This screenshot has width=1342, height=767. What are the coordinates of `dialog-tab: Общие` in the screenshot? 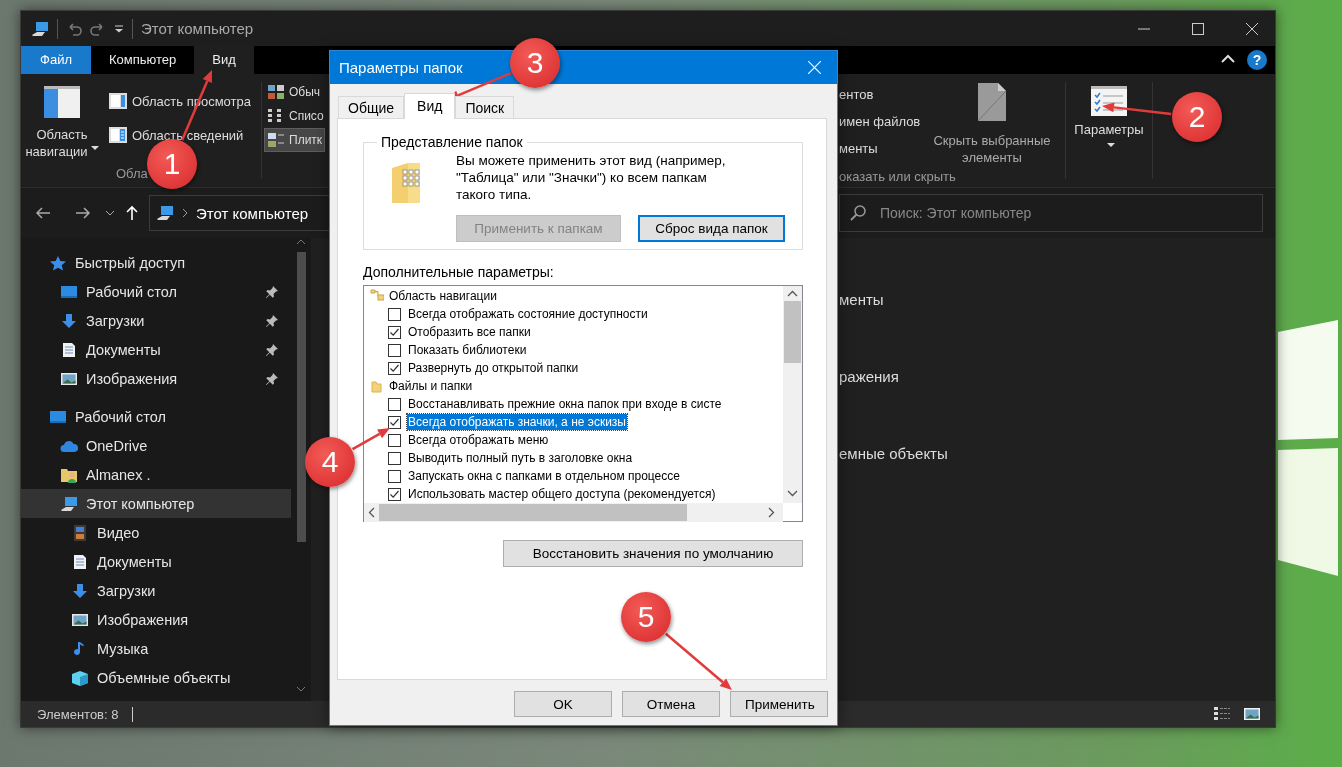 It's located at (371, 107).